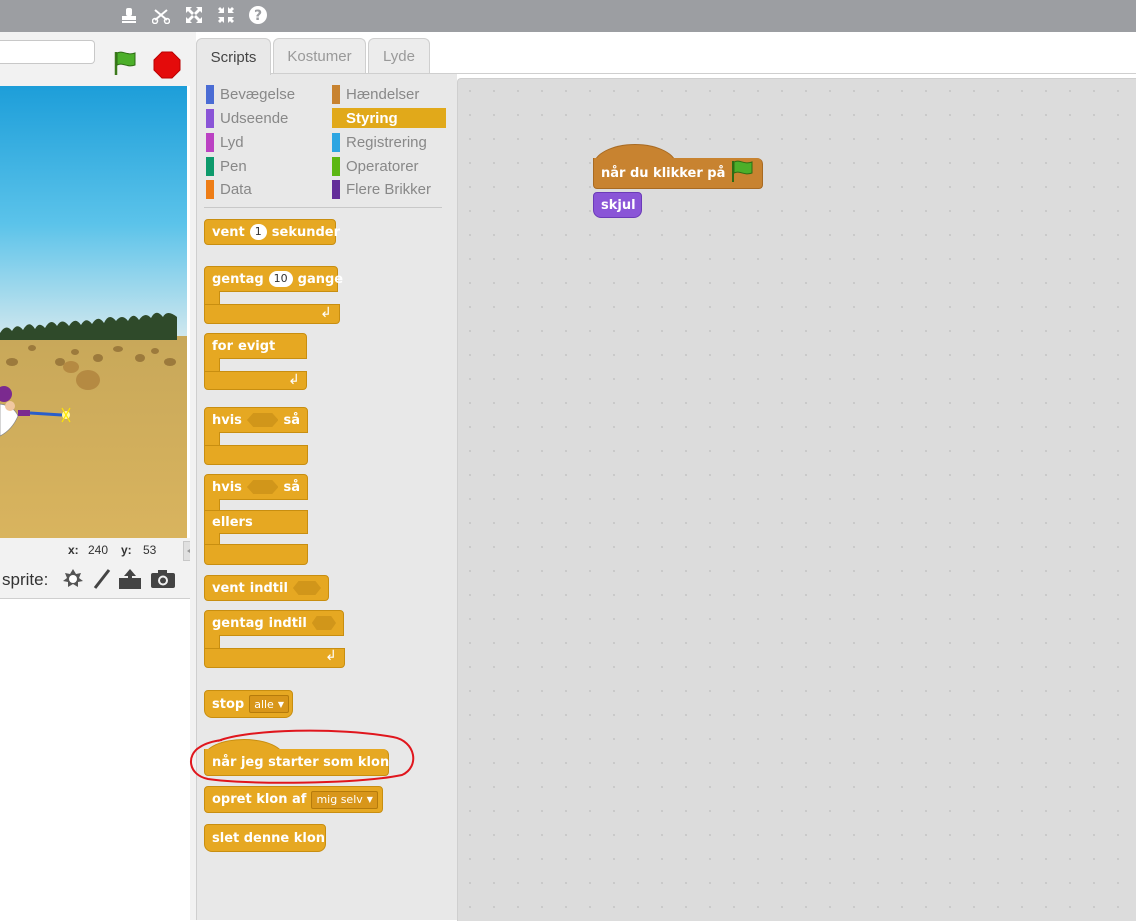  Describe the element at coordinates (743, 173) in the screenshot. I see `green-flag-icon` at that location.